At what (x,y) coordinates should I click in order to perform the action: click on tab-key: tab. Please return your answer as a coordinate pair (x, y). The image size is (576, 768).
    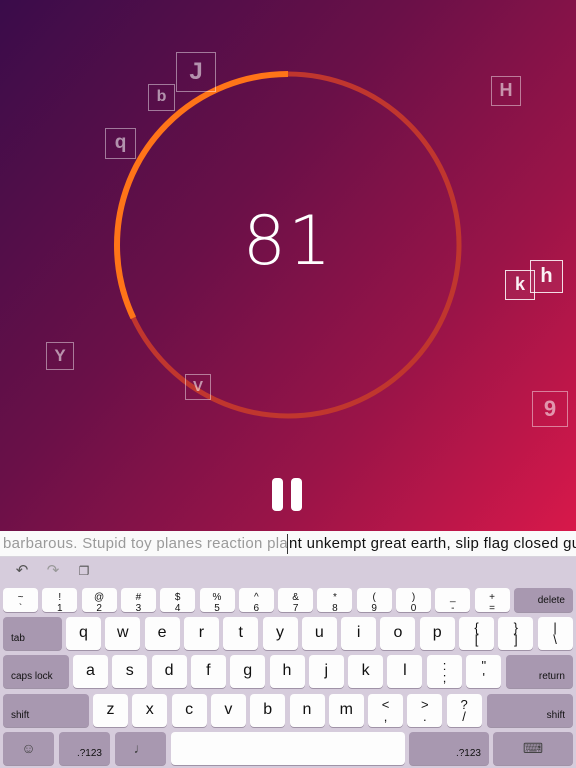
    Looking at the image, I should click on (32, 633).